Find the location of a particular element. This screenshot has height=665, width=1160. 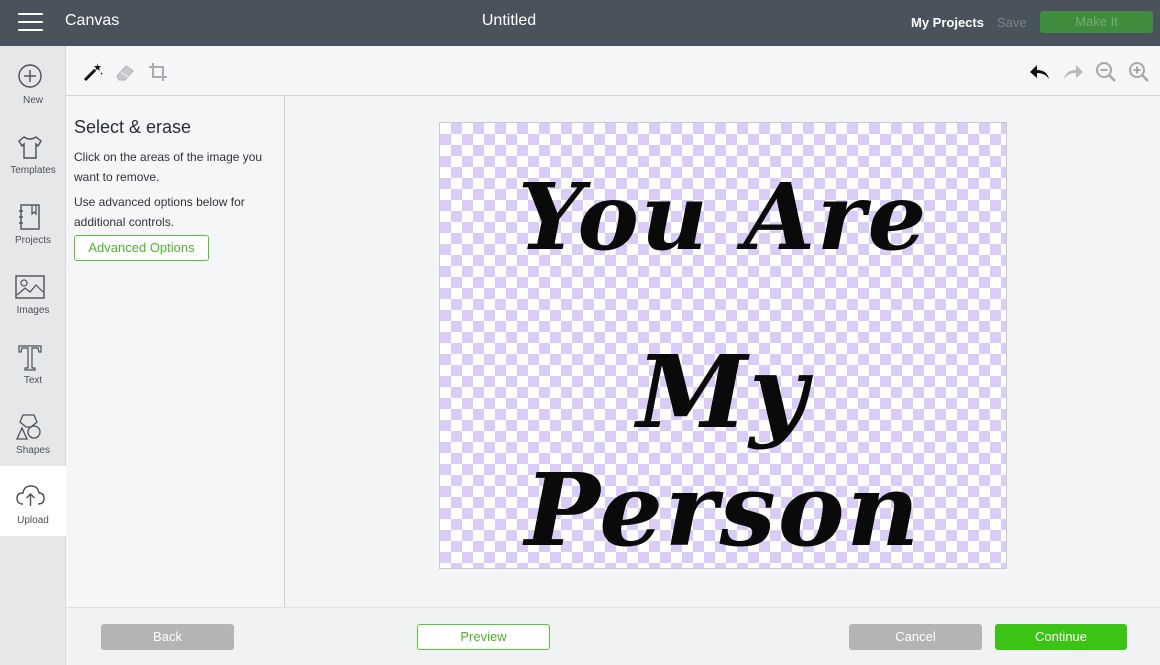

my-projects-link: My Projects is located at coordinates (947, 22).